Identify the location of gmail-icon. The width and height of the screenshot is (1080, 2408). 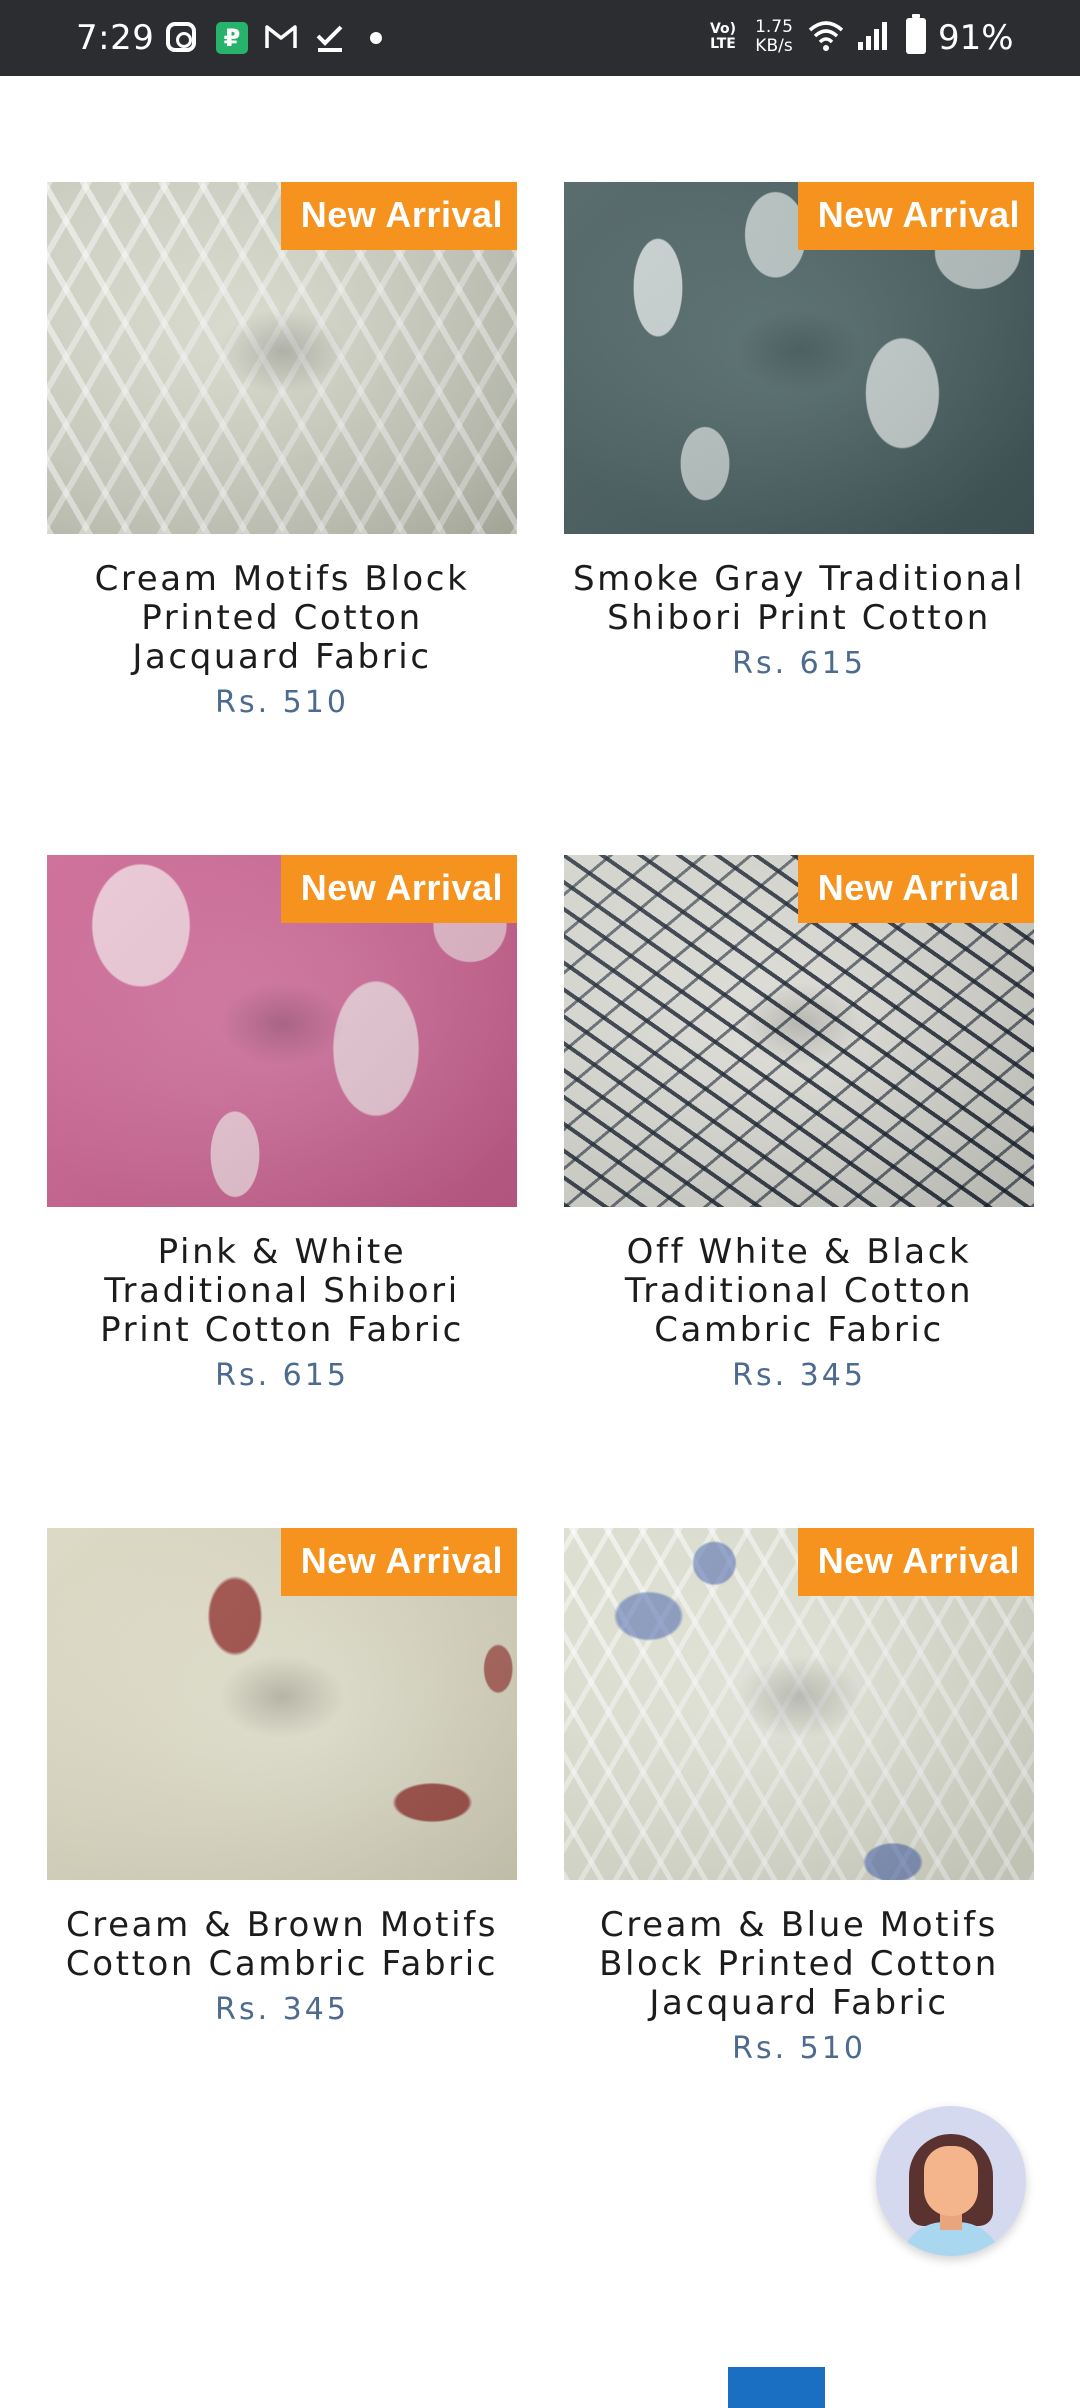
(281, 36).